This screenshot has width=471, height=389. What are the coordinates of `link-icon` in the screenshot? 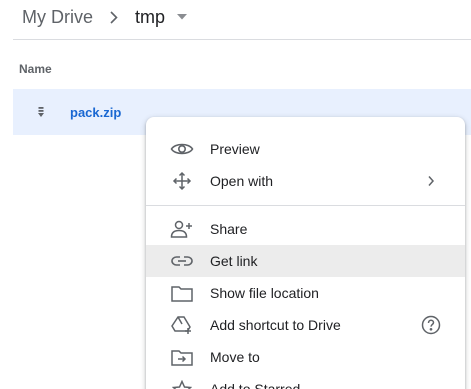 It's located at (182, 261).